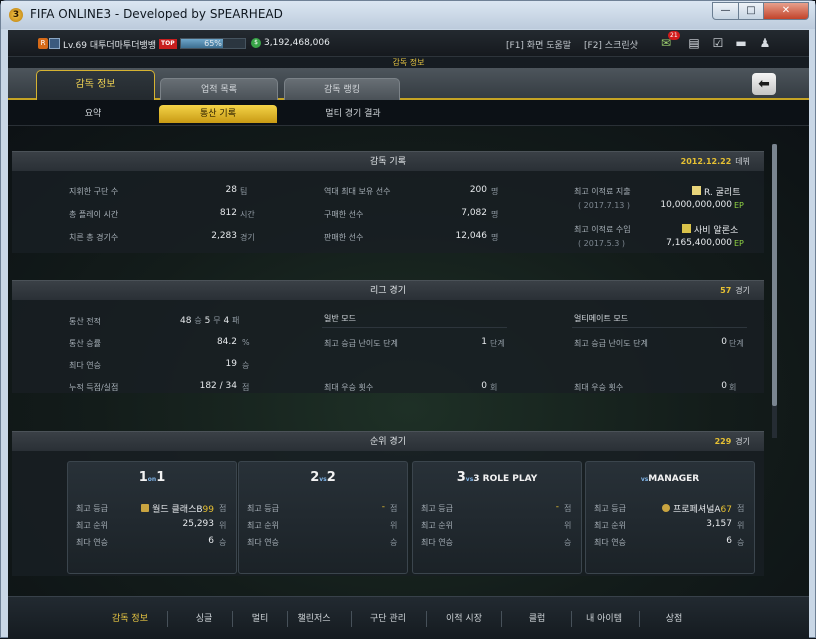  I want to click on nav-item: 싱글, so click(204, 619).